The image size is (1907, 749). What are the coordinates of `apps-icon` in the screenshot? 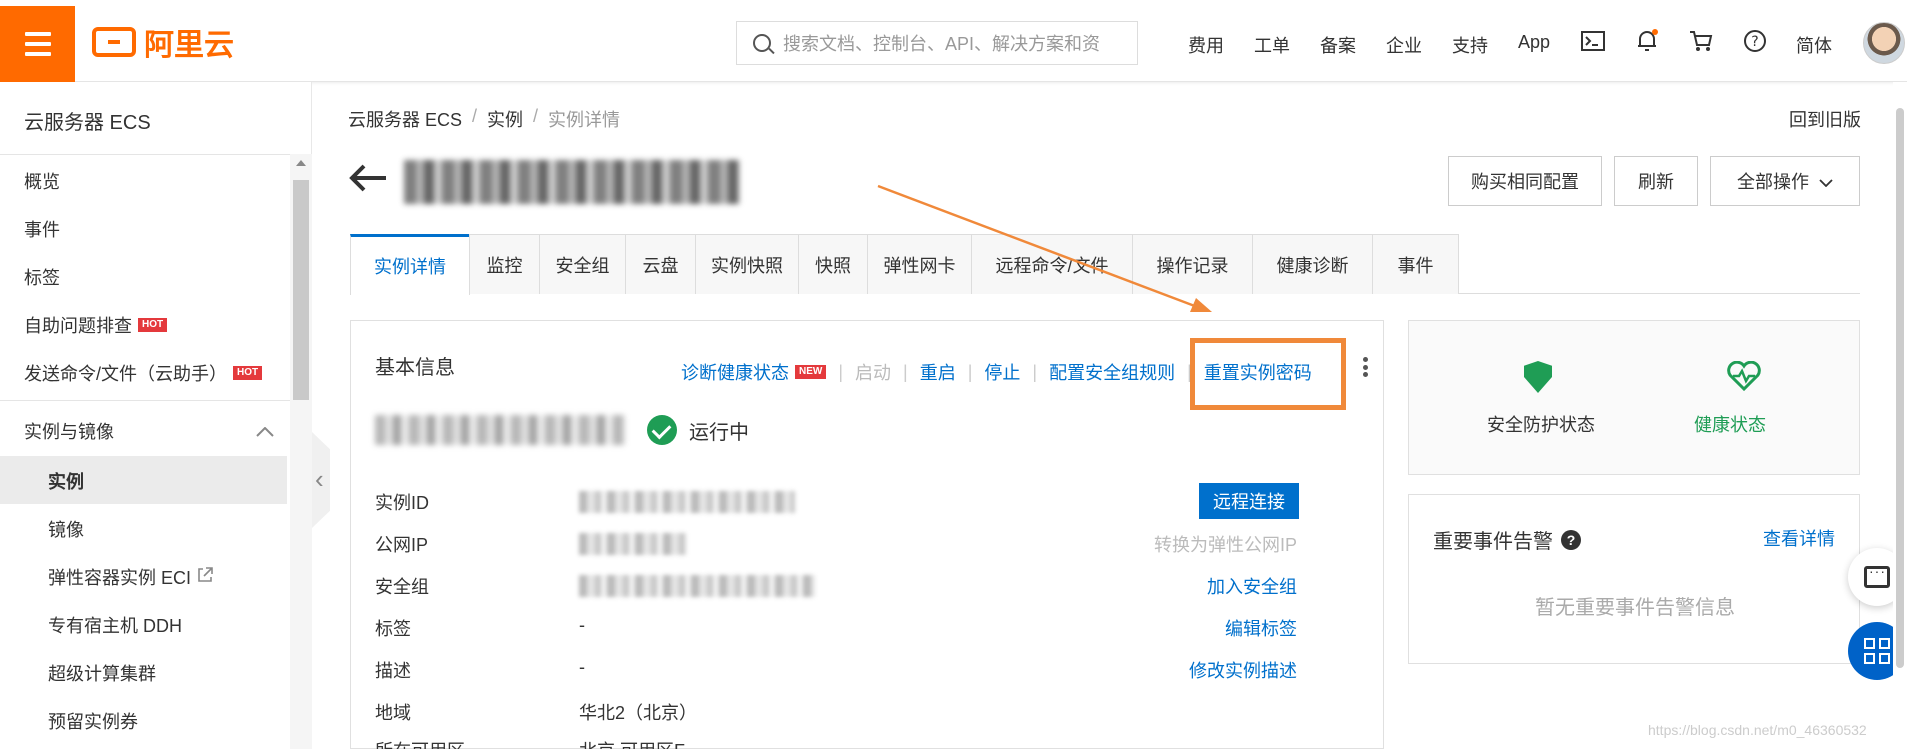 It's located at (1877, 651).